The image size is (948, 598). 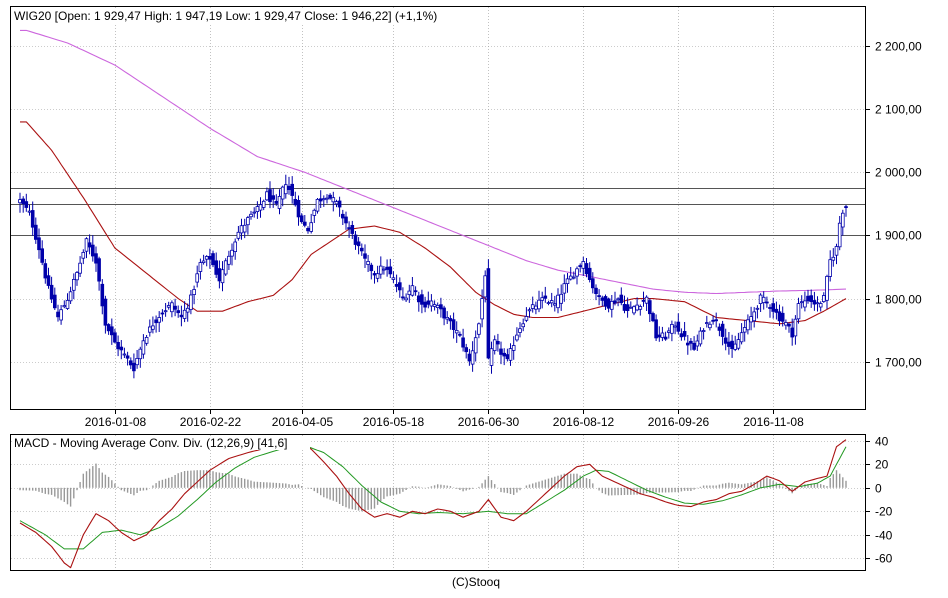 What do you see at coordinates (211, 422) in the screenshot?
I see `price-x-tick-label: 2016-02-22` at bounding box center [211, 422].